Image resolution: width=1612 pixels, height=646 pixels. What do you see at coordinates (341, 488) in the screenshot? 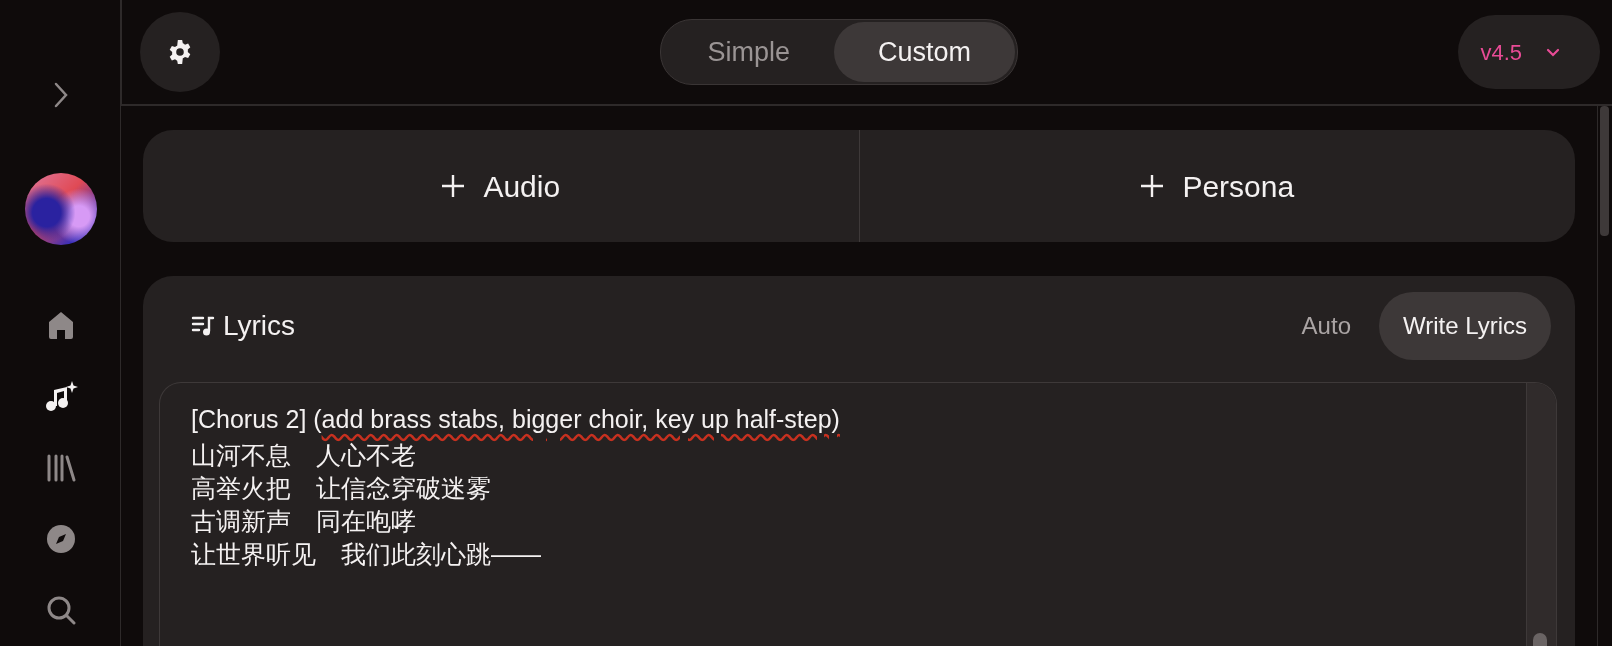
I see `lyric-line: 高举火把 让信念穿破迷雾` at bounding box center [341, 488].